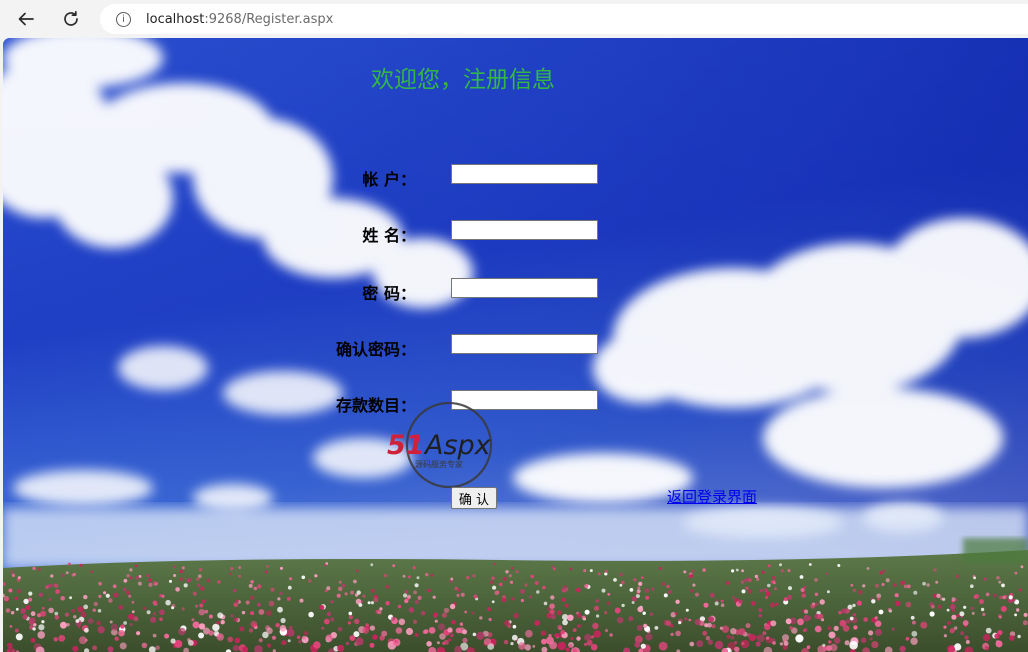 The height and width of the screenshot is (652, 1028). Describe the element at coordinates (524, 174) in the screenshot. I see `account-input` at that location.